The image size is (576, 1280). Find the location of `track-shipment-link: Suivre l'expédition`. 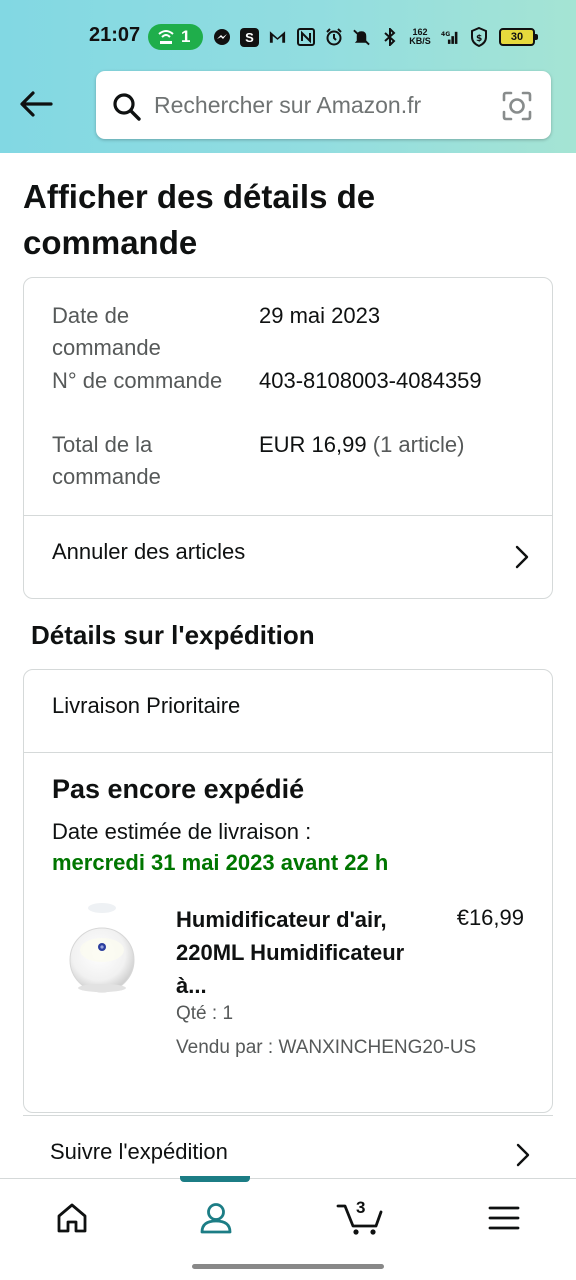

track-shipment-link: Suivre l'expédition is located at coordinates (288, 1147).